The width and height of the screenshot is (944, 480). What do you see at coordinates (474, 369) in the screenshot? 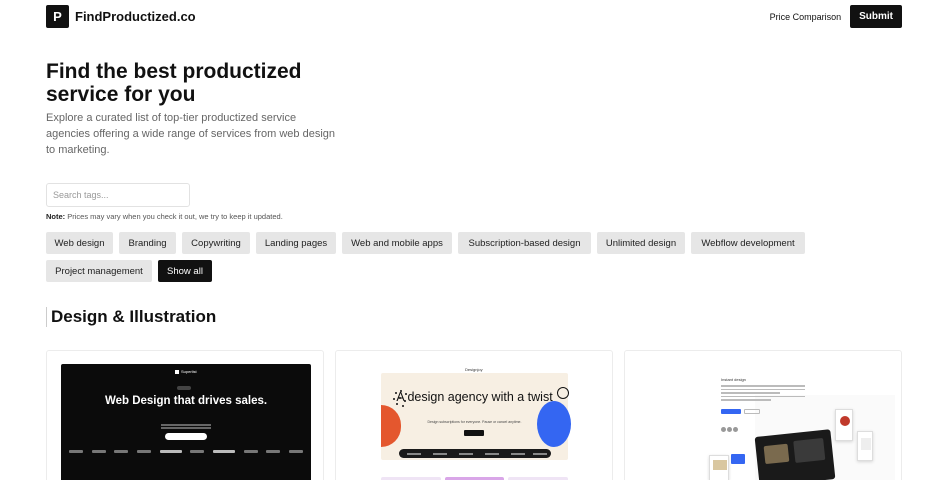
I see `card-brand: Designjoy` at bounding box center [474, 369].